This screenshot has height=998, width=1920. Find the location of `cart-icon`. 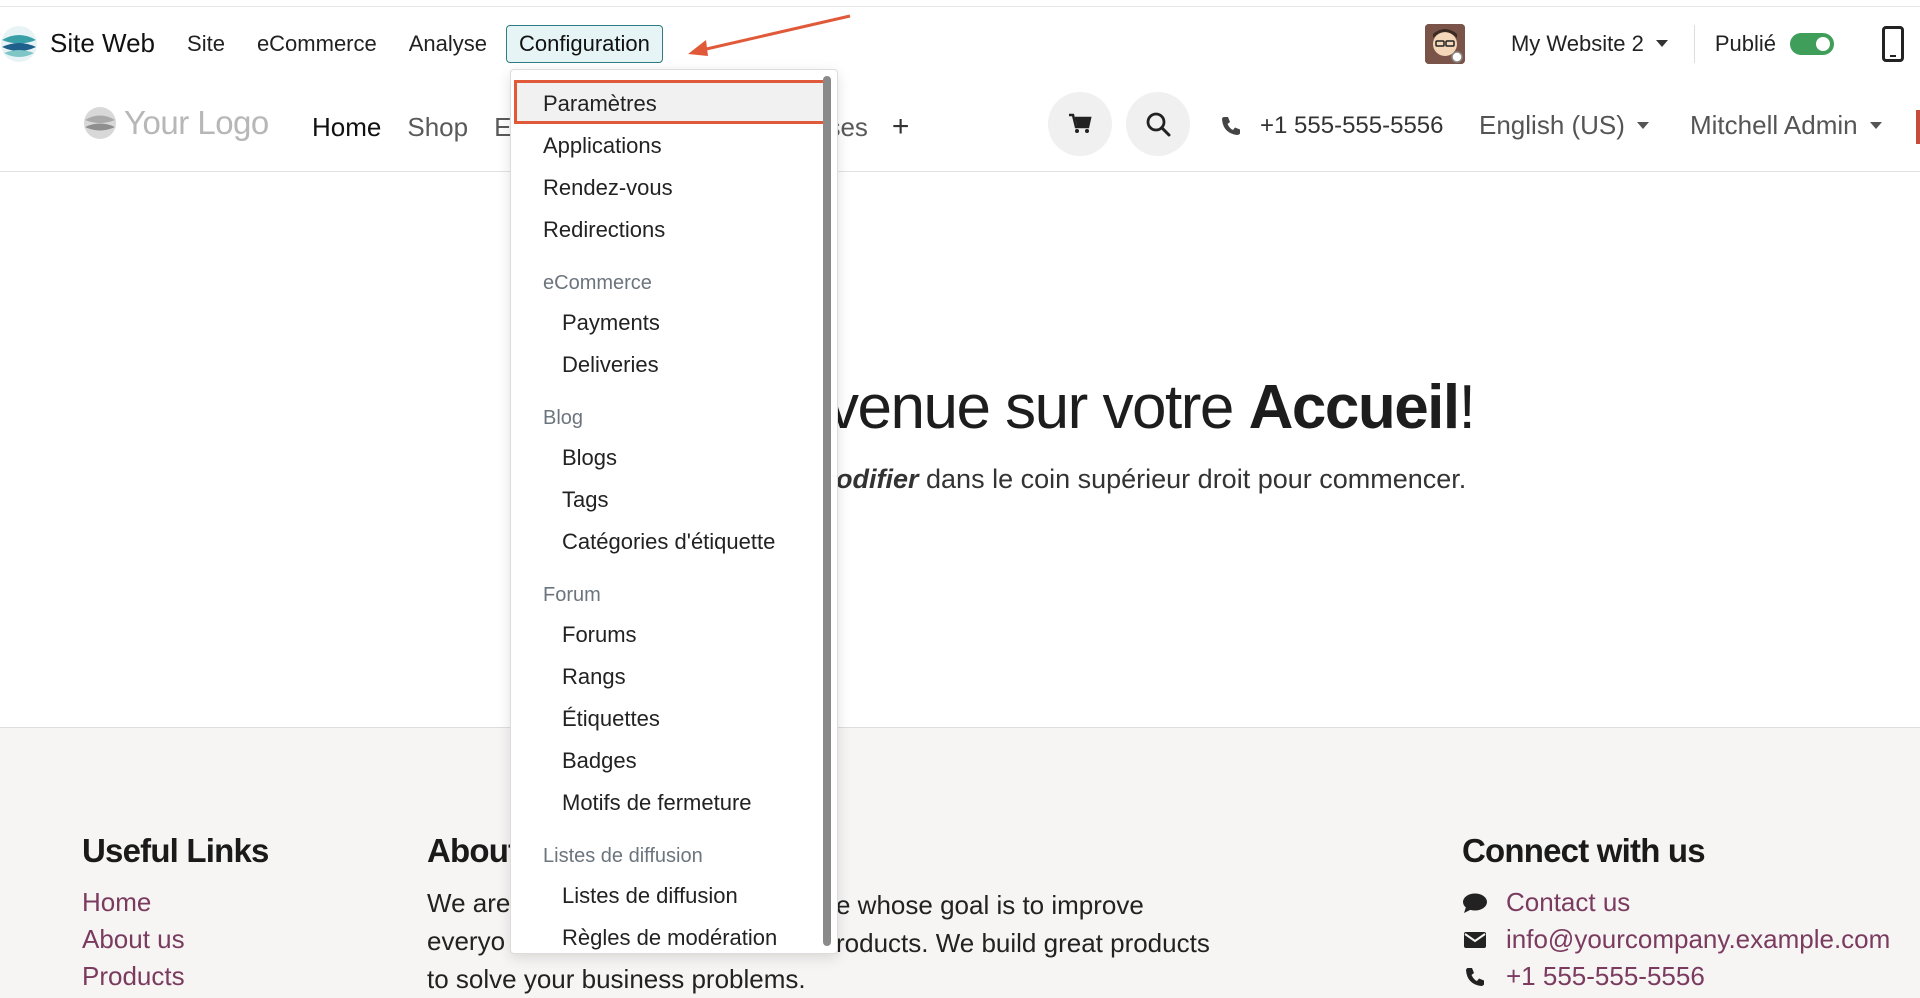

cart-icon is located at coordinates (1080, 123).